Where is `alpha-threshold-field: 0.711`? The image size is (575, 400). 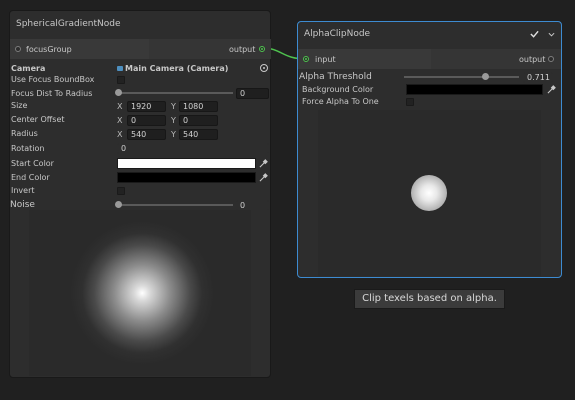 alpha-threshold-field: 0.711 is located at coordinates (538, 77).